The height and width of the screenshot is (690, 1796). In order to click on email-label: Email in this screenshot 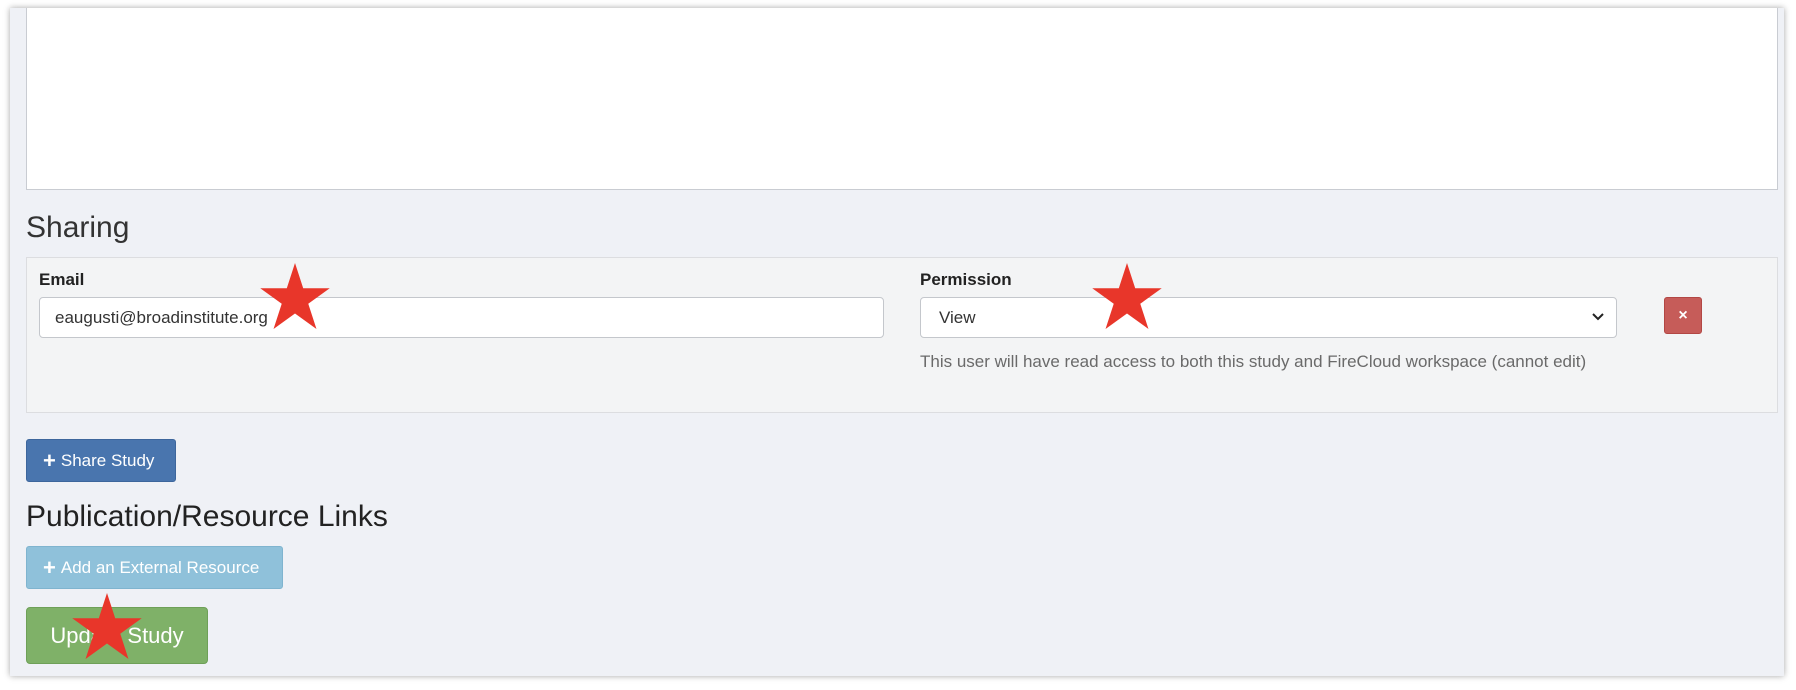, I will do `click(62, 279)`.